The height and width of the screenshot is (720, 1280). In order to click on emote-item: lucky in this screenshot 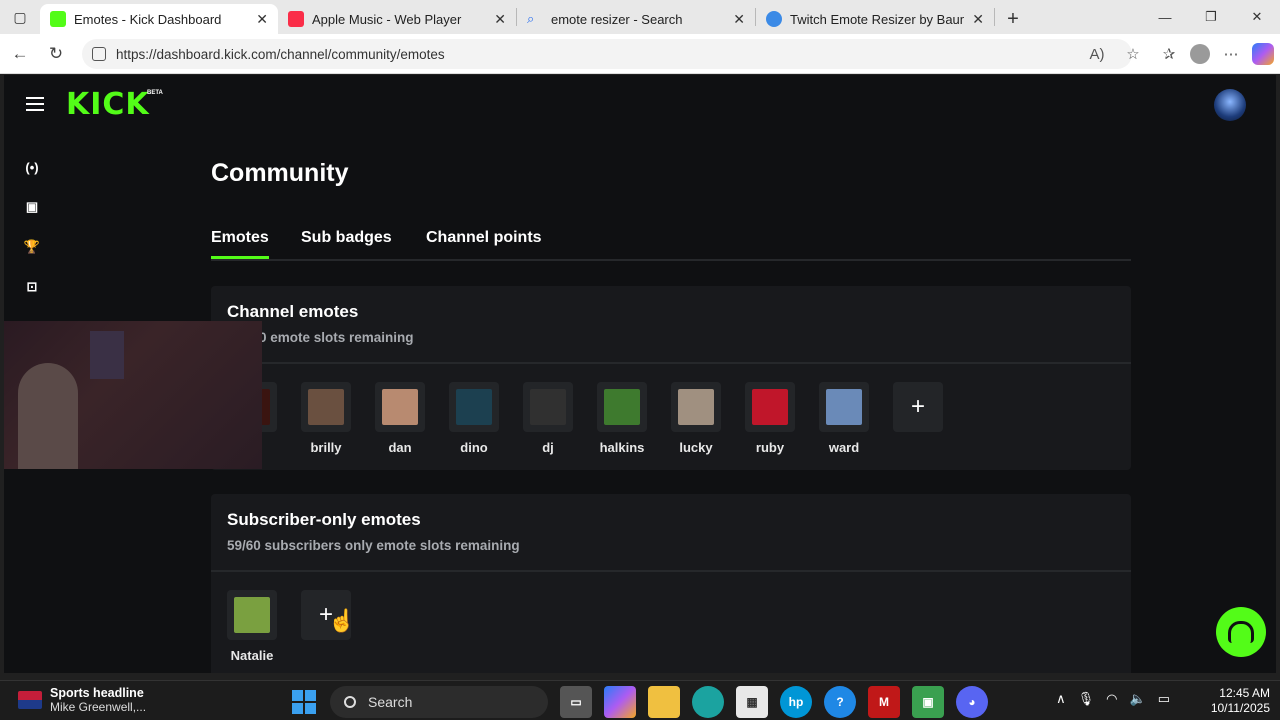, I will do `click(696, 418)`.